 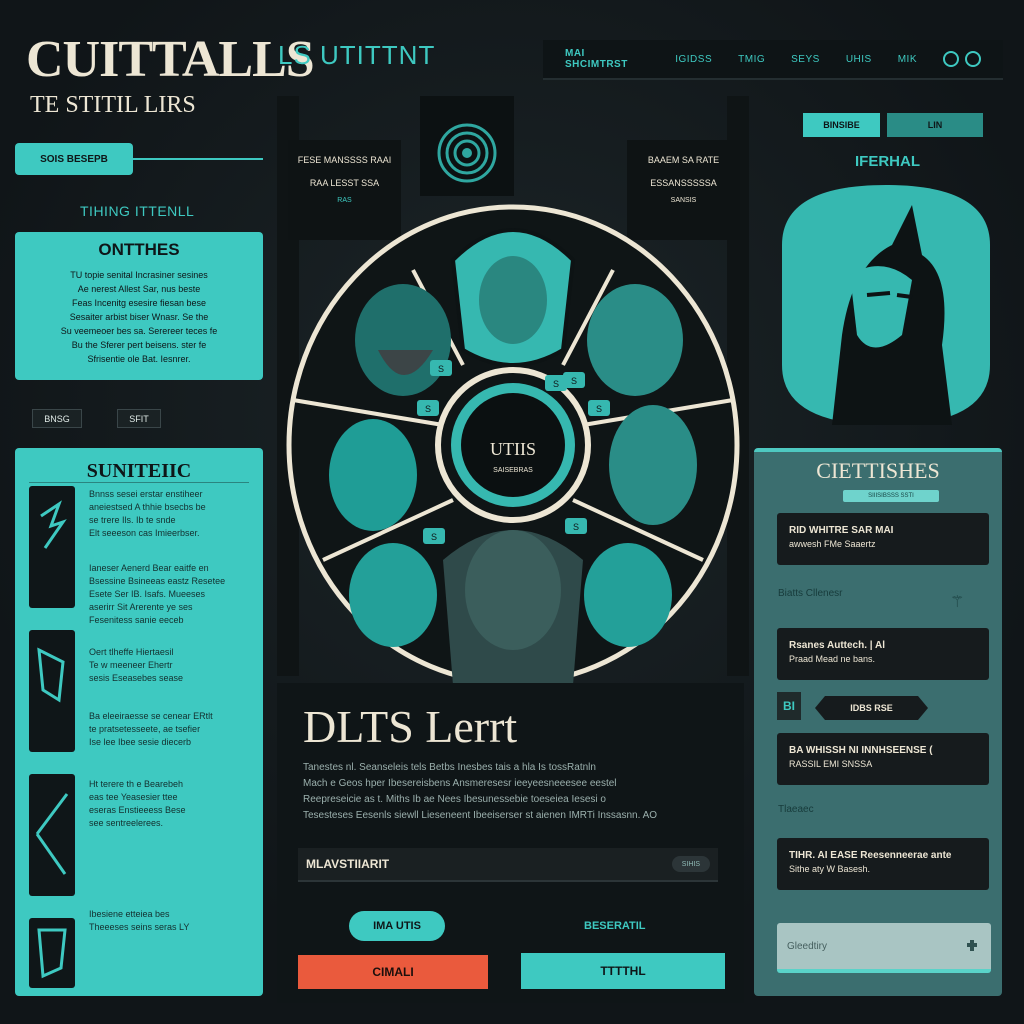 I want to click on info-card: RID WHITRE SAR MAI awwesh FMe Saaertz, so click(x=883, y=539).